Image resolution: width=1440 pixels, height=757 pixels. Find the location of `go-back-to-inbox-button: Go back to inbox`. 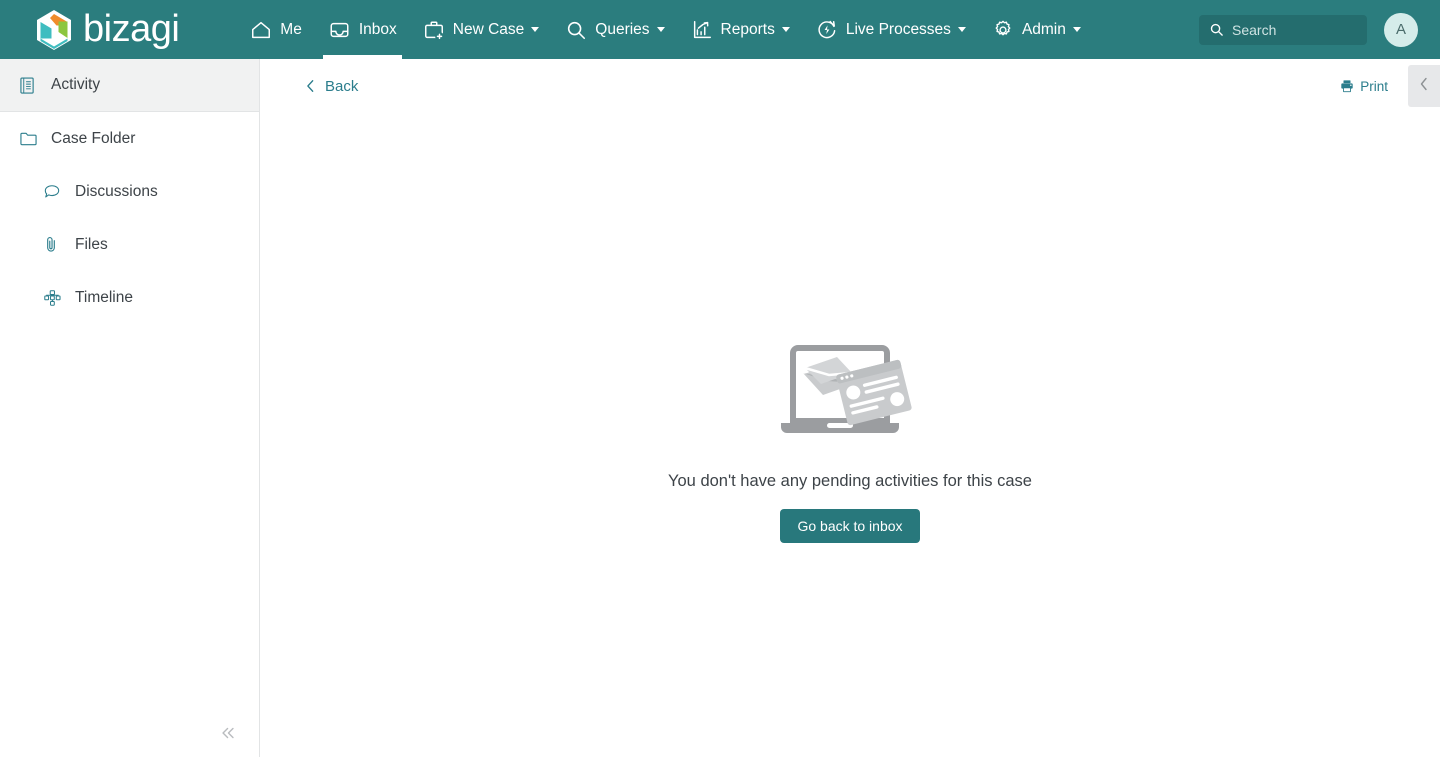

go-back-to-inbox-button: Go back to inbox is located at coordinates (850, 526).